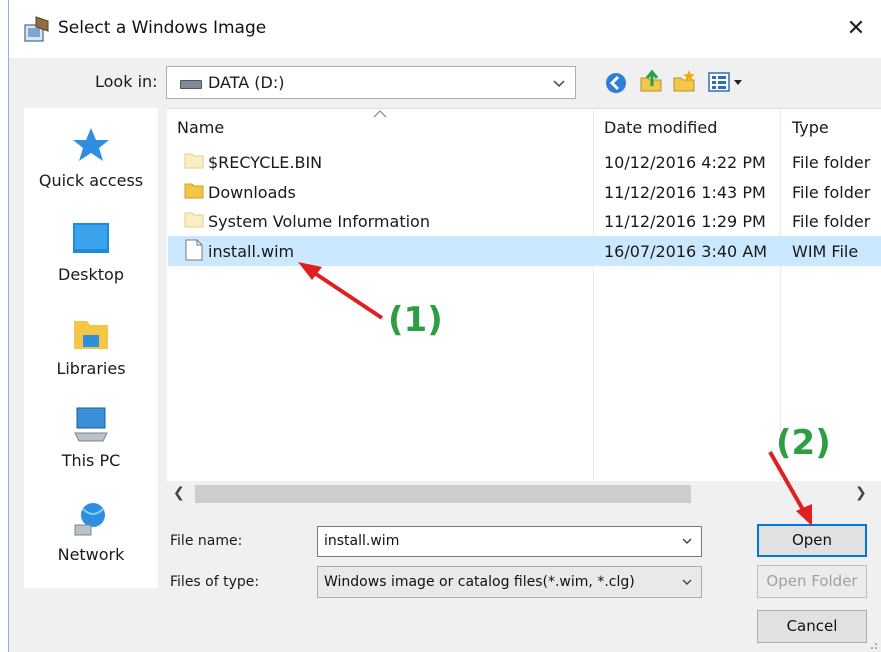 Image resolution: width=881 pixels, height=652 pixels. What do you see at coordinates (684, 81) in the screenshot?
I see `new-folder-icon` at bounding box center [684, 81].